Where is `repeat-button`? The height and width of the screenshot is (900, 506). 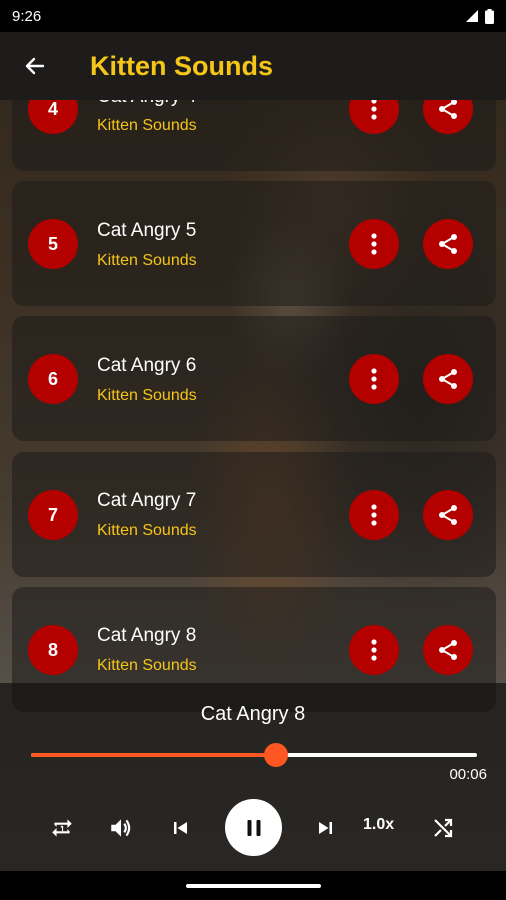 repeat-button is located at coordinates (62, 828).